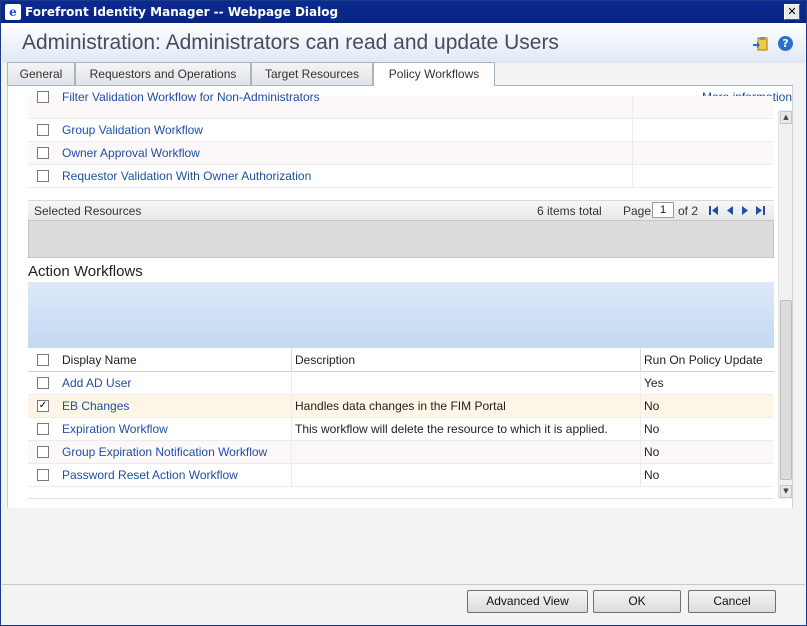 Image resolution: width=807 pixels, height=626 pixels. What do you see at coordinates (688, 211) in the screenshot?
I see `page-of-label: of 2` at bounding box center [688, 211].